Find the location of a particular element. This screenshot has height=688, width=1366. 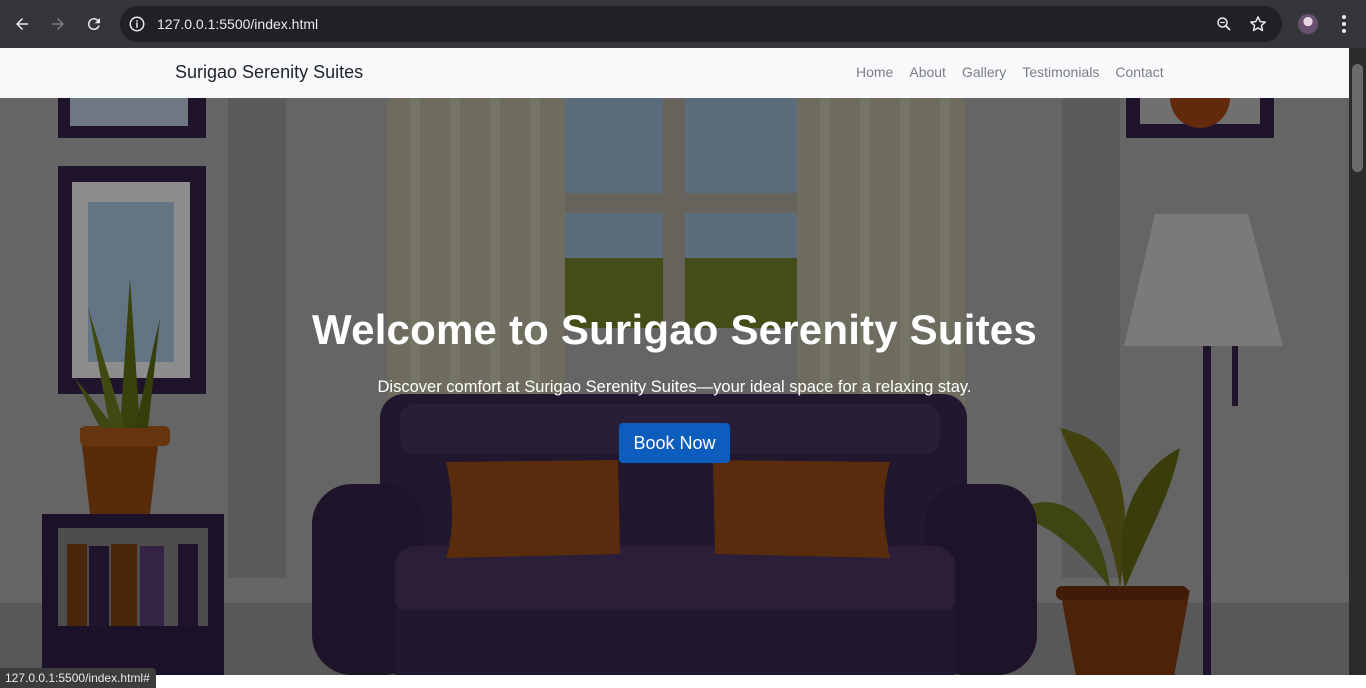

nav-links: Home About Gallery Testimonials Contact is located at coordinates (1010, 72).